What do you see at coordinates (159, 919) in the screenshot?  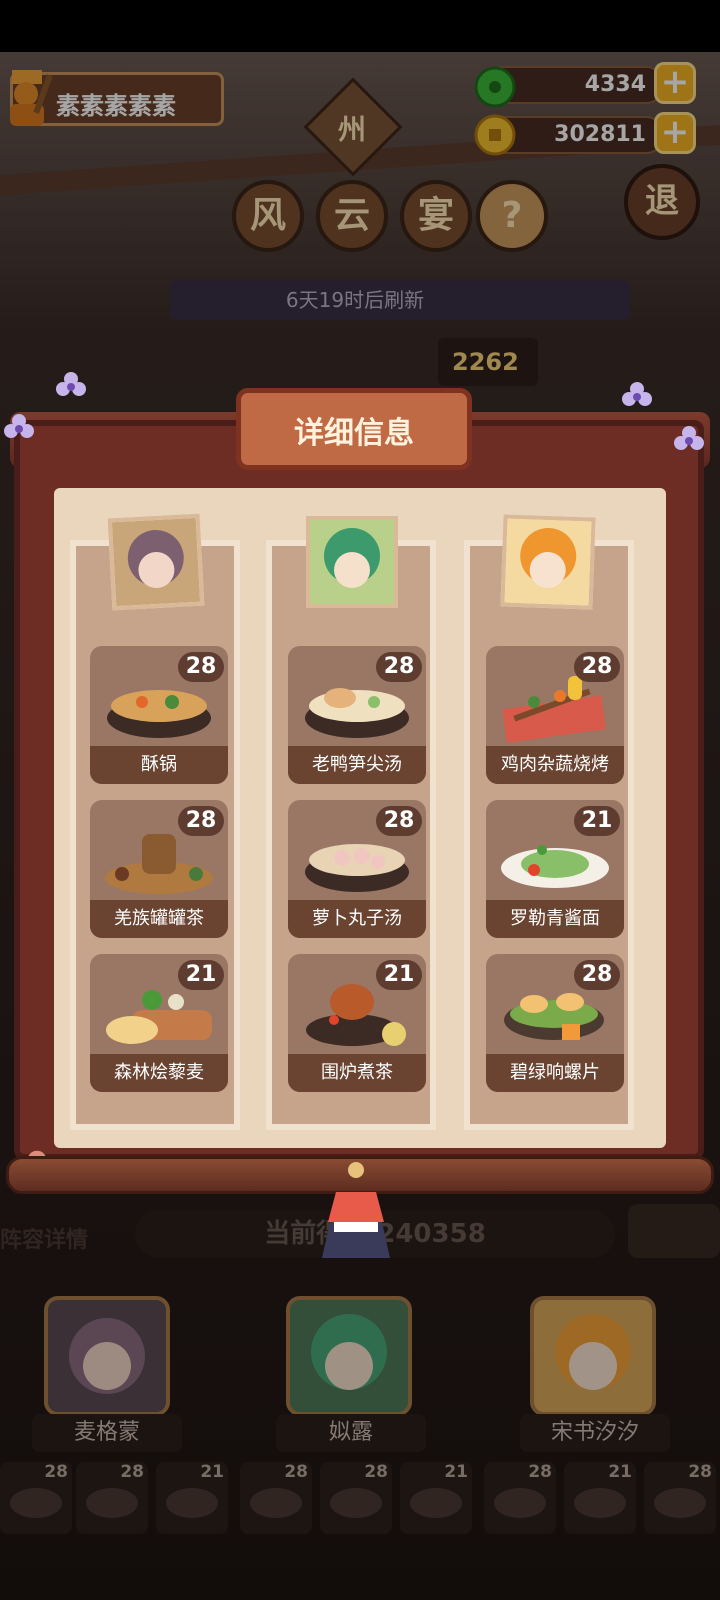 I see `dish-name: 羌族罐罐茶` at bounding box center [159, 919].